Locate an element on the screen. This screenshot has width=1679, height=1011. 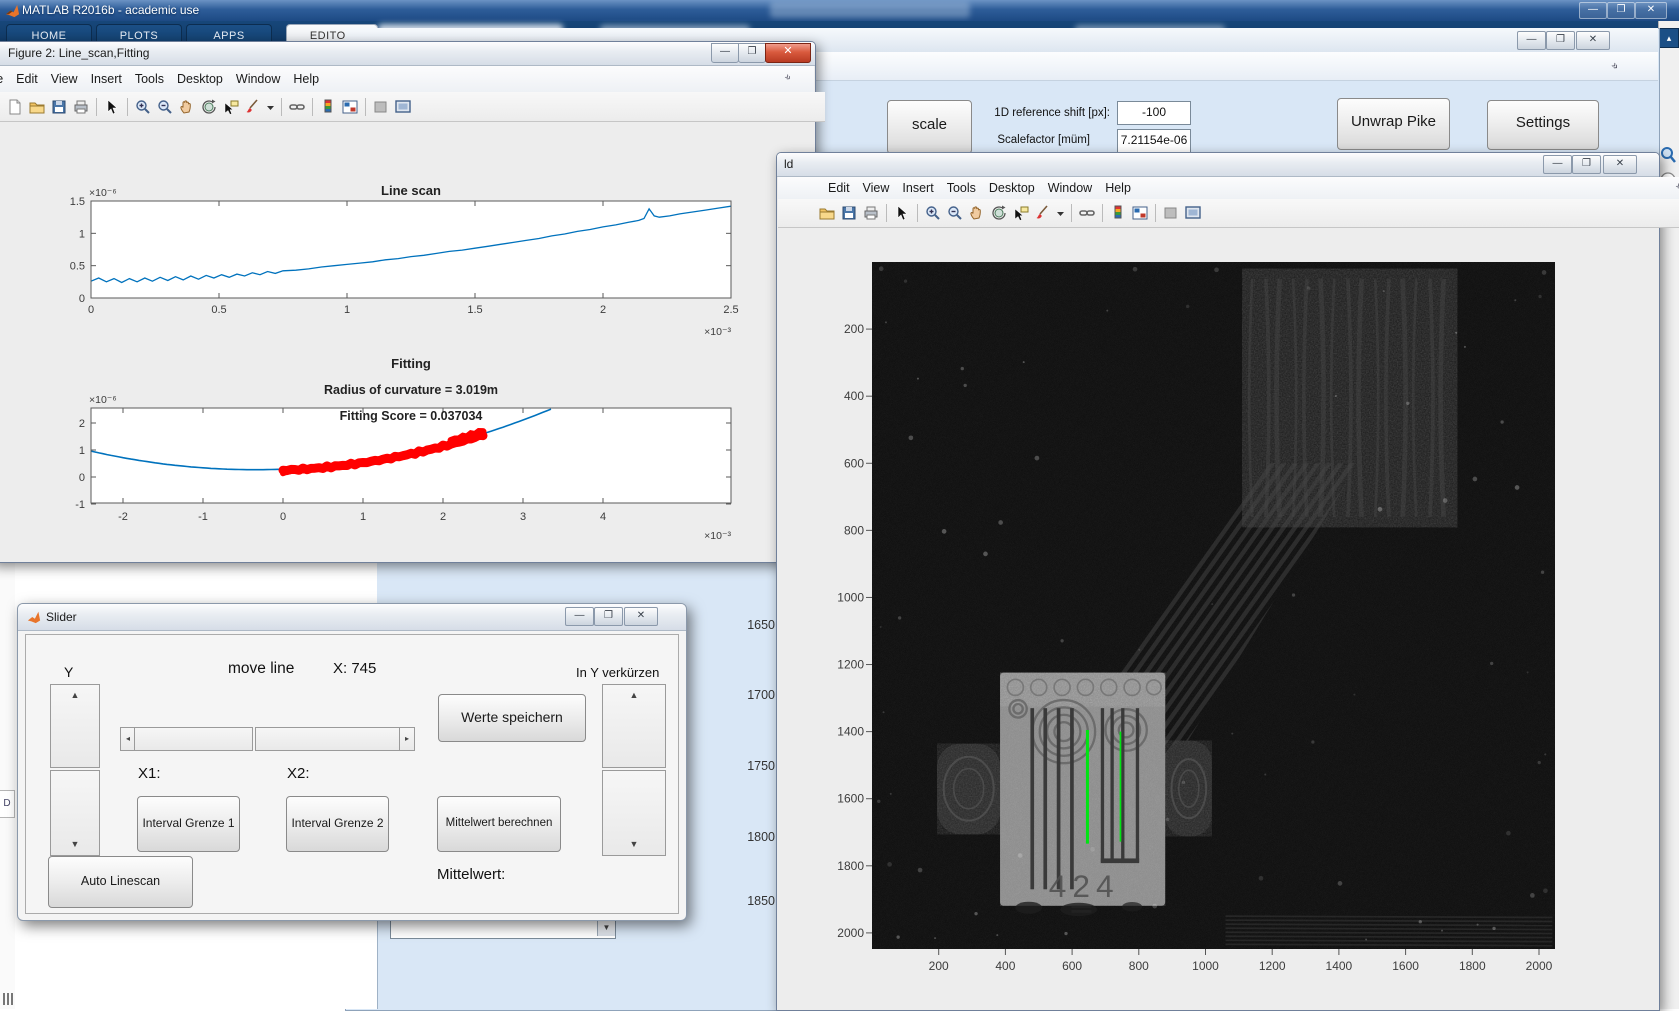
calculate-mean-button: Mittelwert berechnen is located at coordinates (499, 824).